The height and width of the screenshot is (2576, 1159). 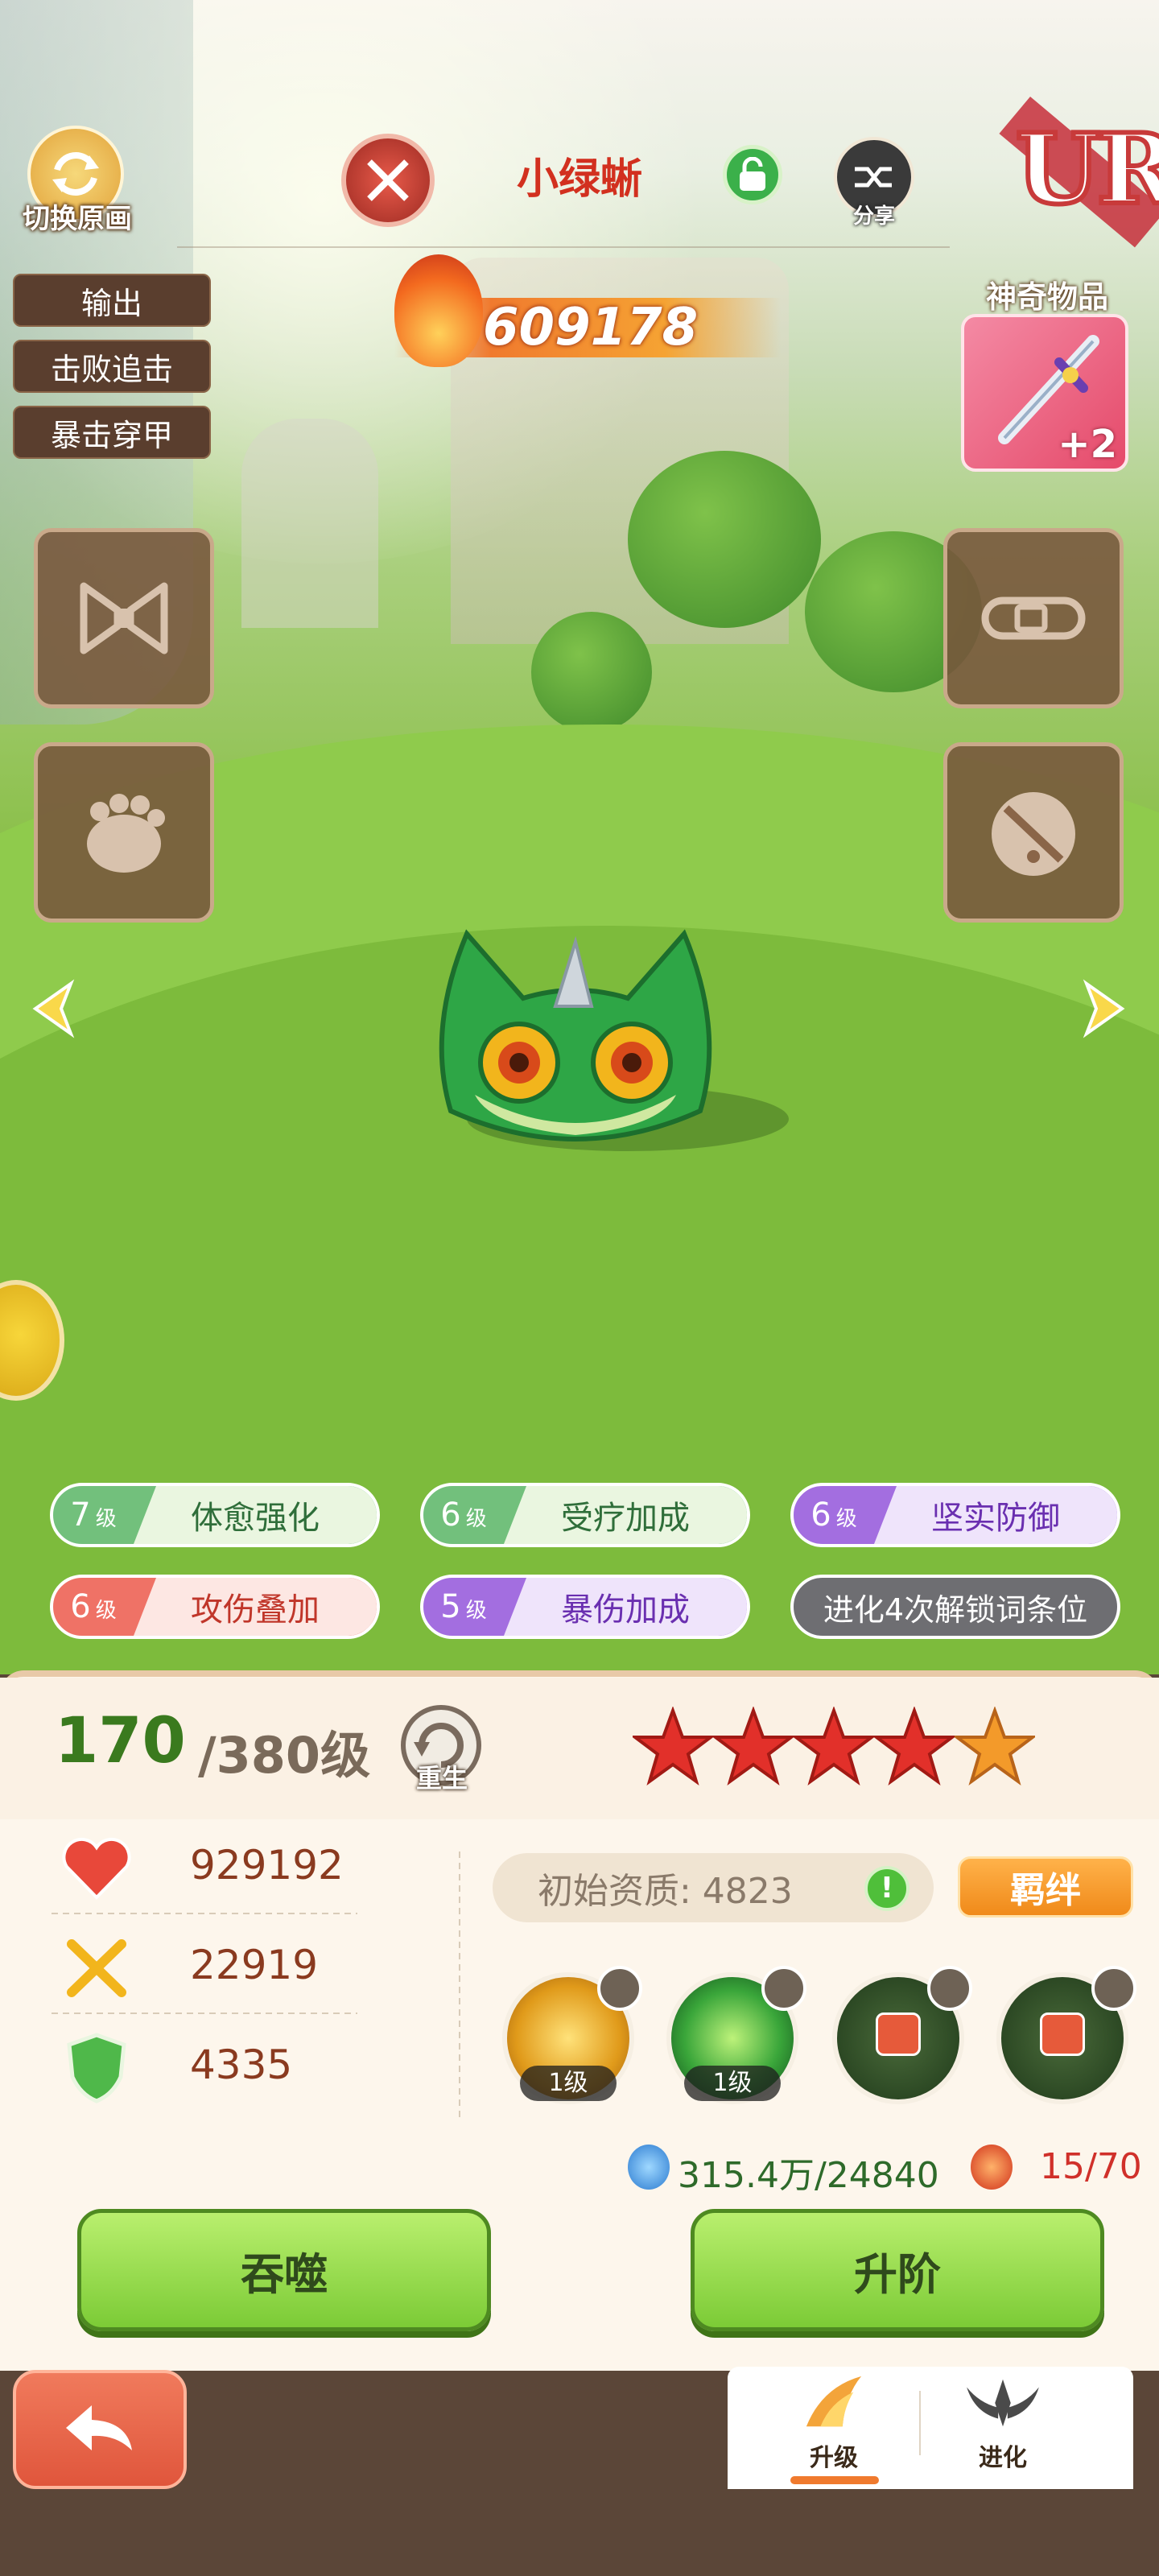 I want to click on combat-power-value: 609178, so click(x=591, y=327).